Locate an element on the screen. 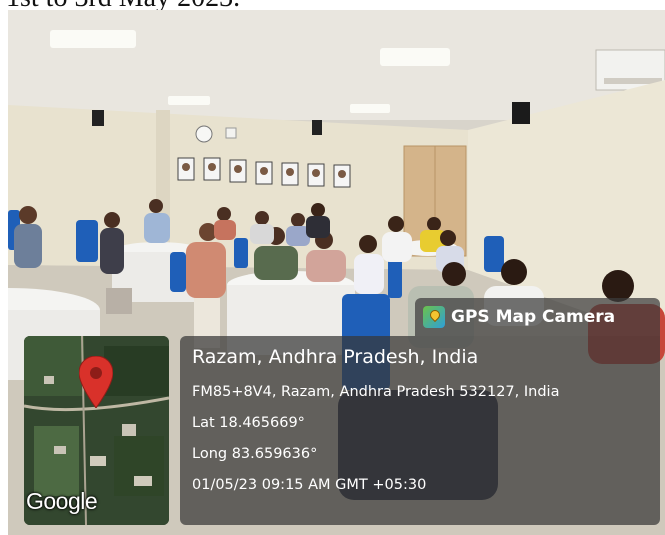  gps-map-camera-badge: GPS Map Camera is located at coordinates (537, 317).